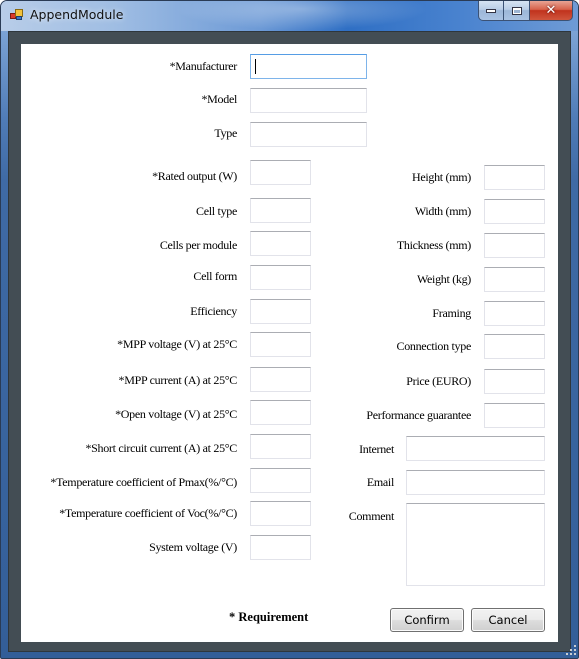  Describe the element at coordinates (280, 446) in the screenshot. I see `short-circuit-current-input` at that location.